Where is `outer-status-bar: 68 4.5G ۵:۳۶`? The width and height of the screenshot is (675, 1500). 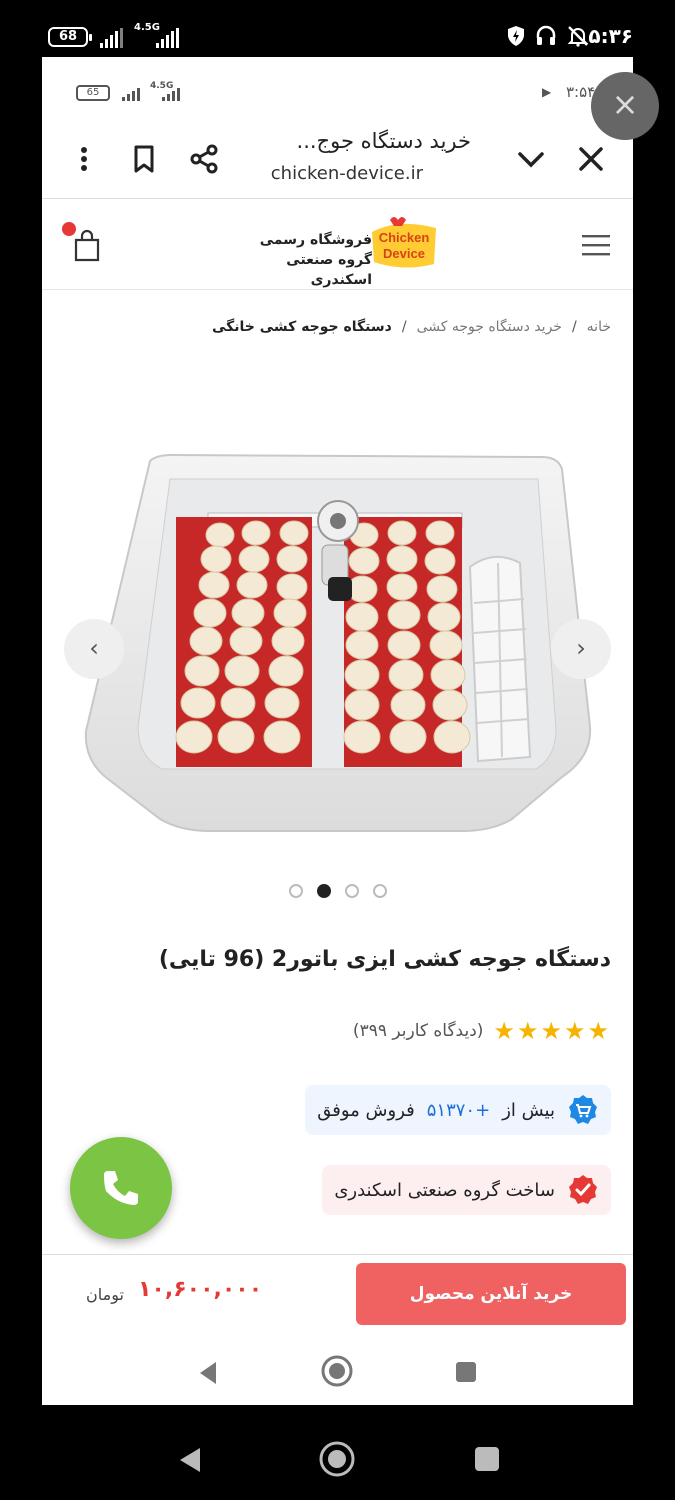
outer-status-bar: 68 4.5G ۵:۳۶ is located at coordinates (337, 28).